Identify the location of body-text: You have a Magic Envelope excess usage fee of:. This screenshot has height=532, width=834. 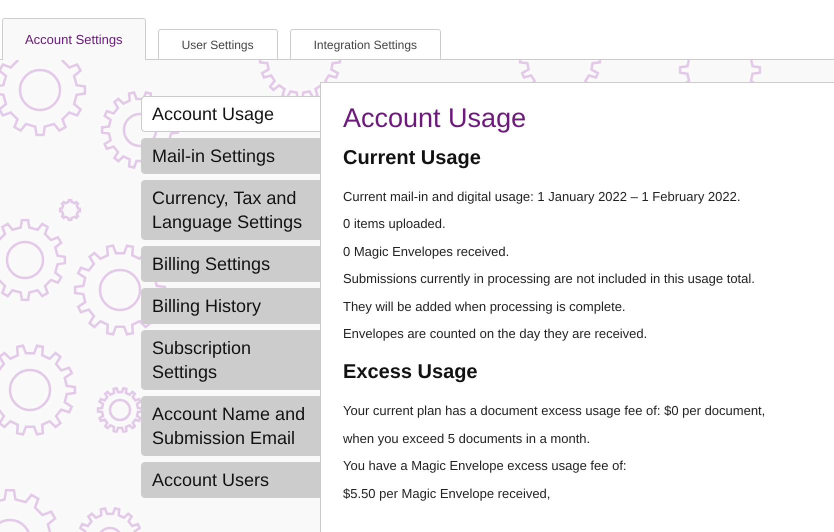
(485, 466).